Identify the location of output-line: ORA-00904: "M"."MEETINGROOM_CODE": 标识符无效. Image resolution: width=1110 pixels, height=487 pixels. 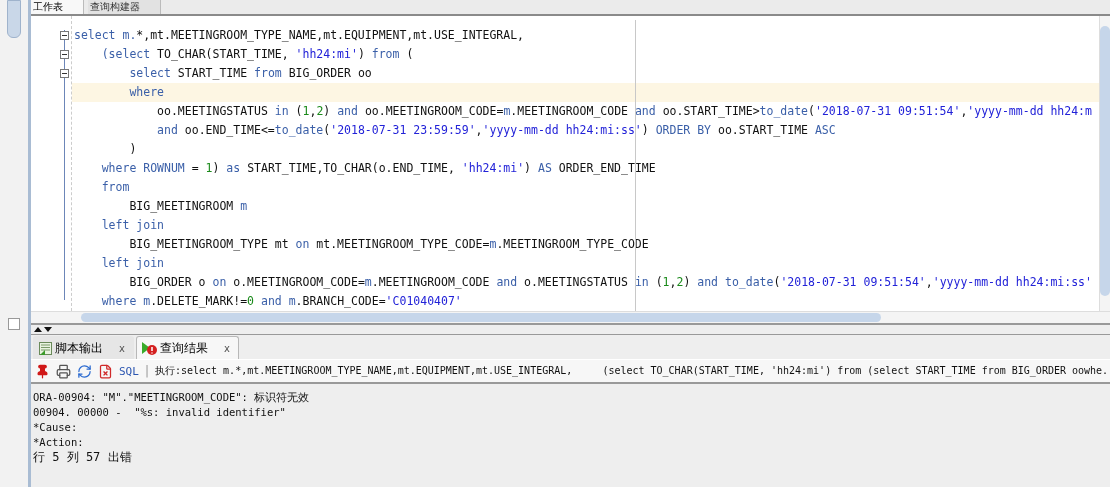
(172, 397).